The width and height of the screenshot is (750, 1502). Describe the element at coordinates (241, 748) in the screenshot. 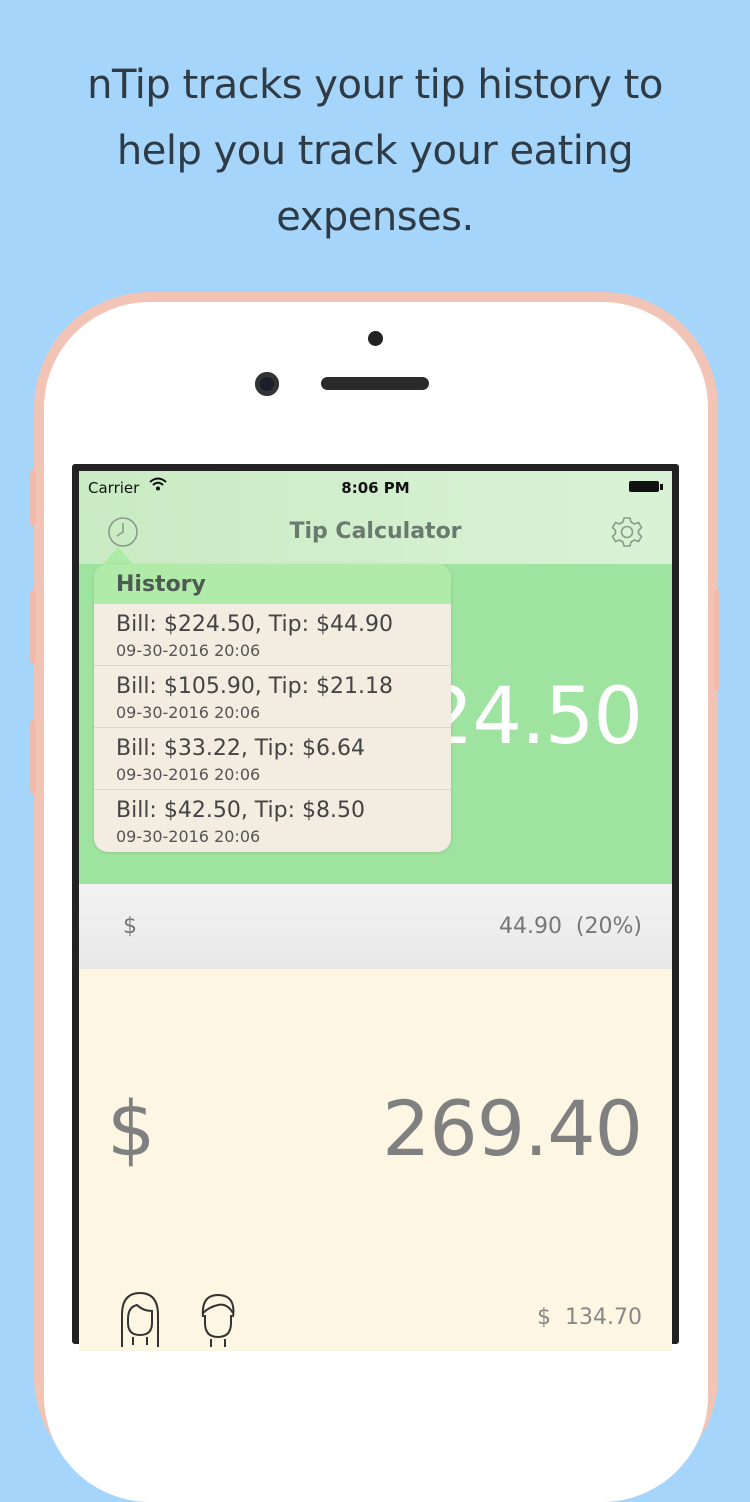

I see `history-item-summary: Bill: $33.22, Tip: $6.64` at that location.